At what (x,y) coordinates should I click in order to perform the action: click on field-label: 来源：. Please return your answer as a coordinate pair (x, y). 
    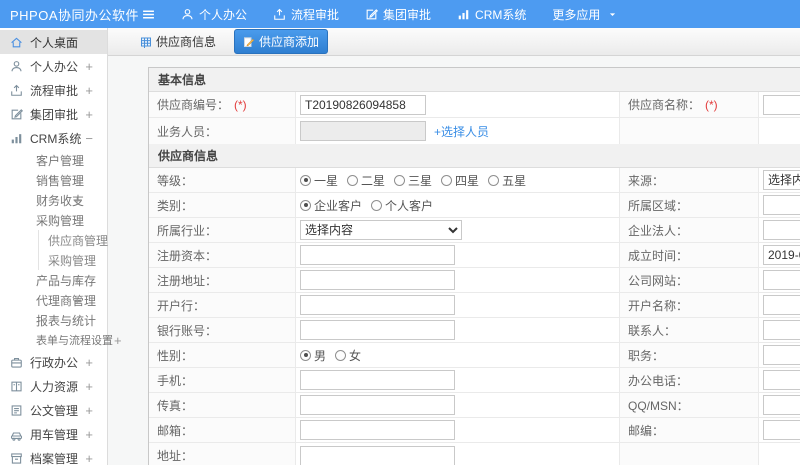
    Looking at the image, I should click on (646, 180).